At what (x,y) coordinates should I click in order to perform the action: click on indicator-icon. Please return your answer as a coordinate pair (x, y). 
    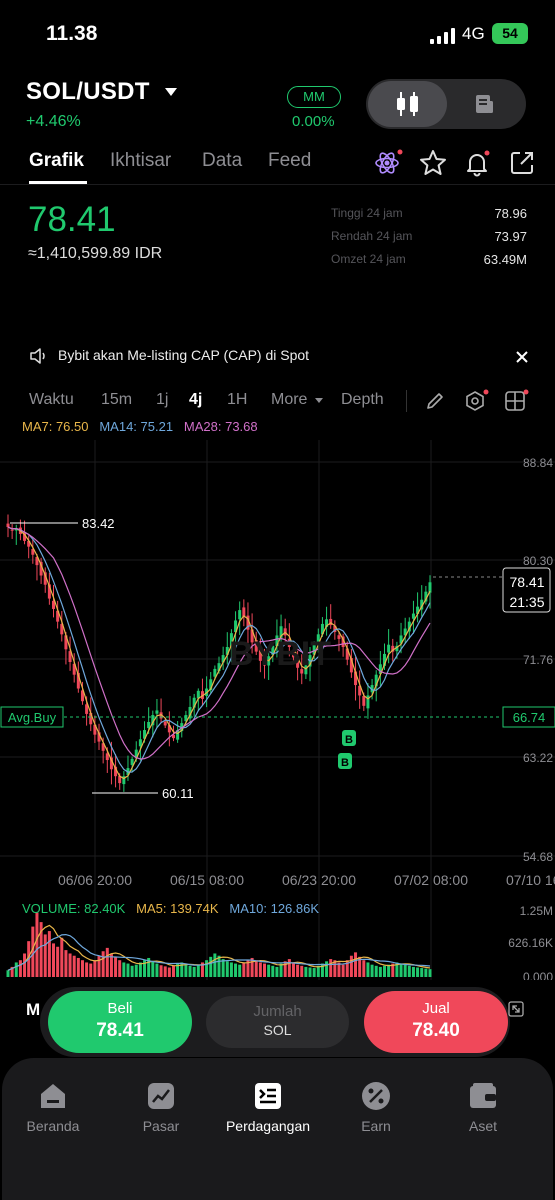
    Looking at the image, I should click on (477, 401).